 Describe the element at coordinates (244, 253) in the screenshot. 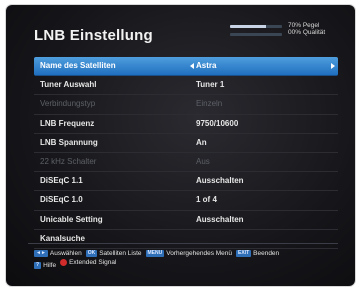

I see `exit-key-icon: EXIT` at that location.